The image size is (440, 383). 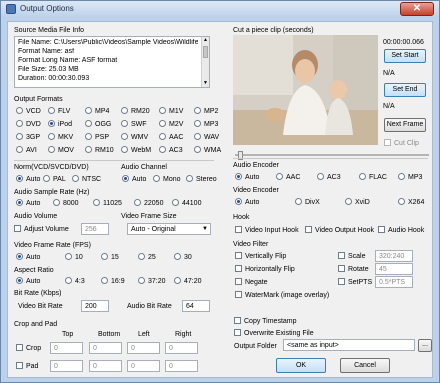 What do you see at coordinates (28, 203) in the screenshot?
I see `radio-sample-rate-auto: Auto` at bounding box center [28, 203].